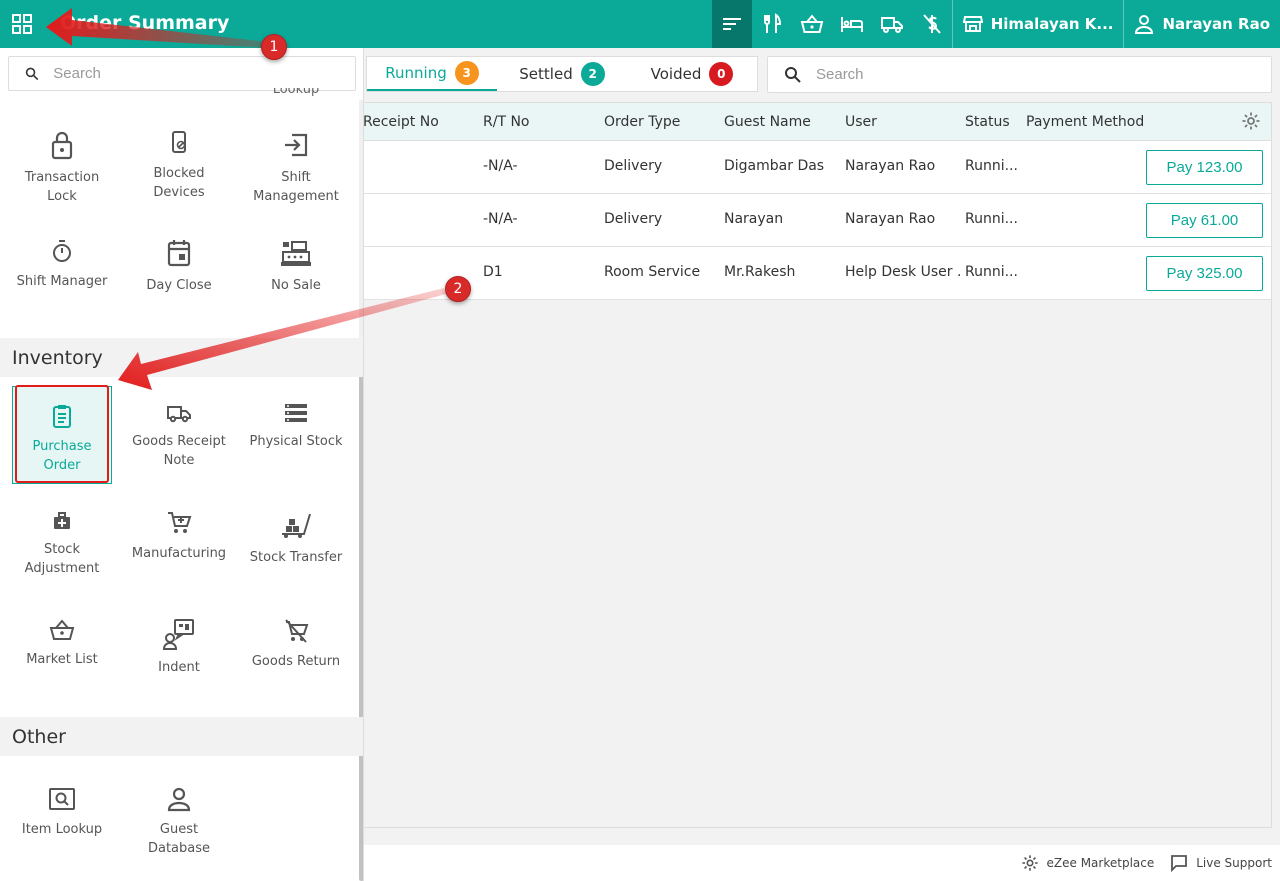  I want to click on menu-item-label: Shift Manager, so click(62, 281).